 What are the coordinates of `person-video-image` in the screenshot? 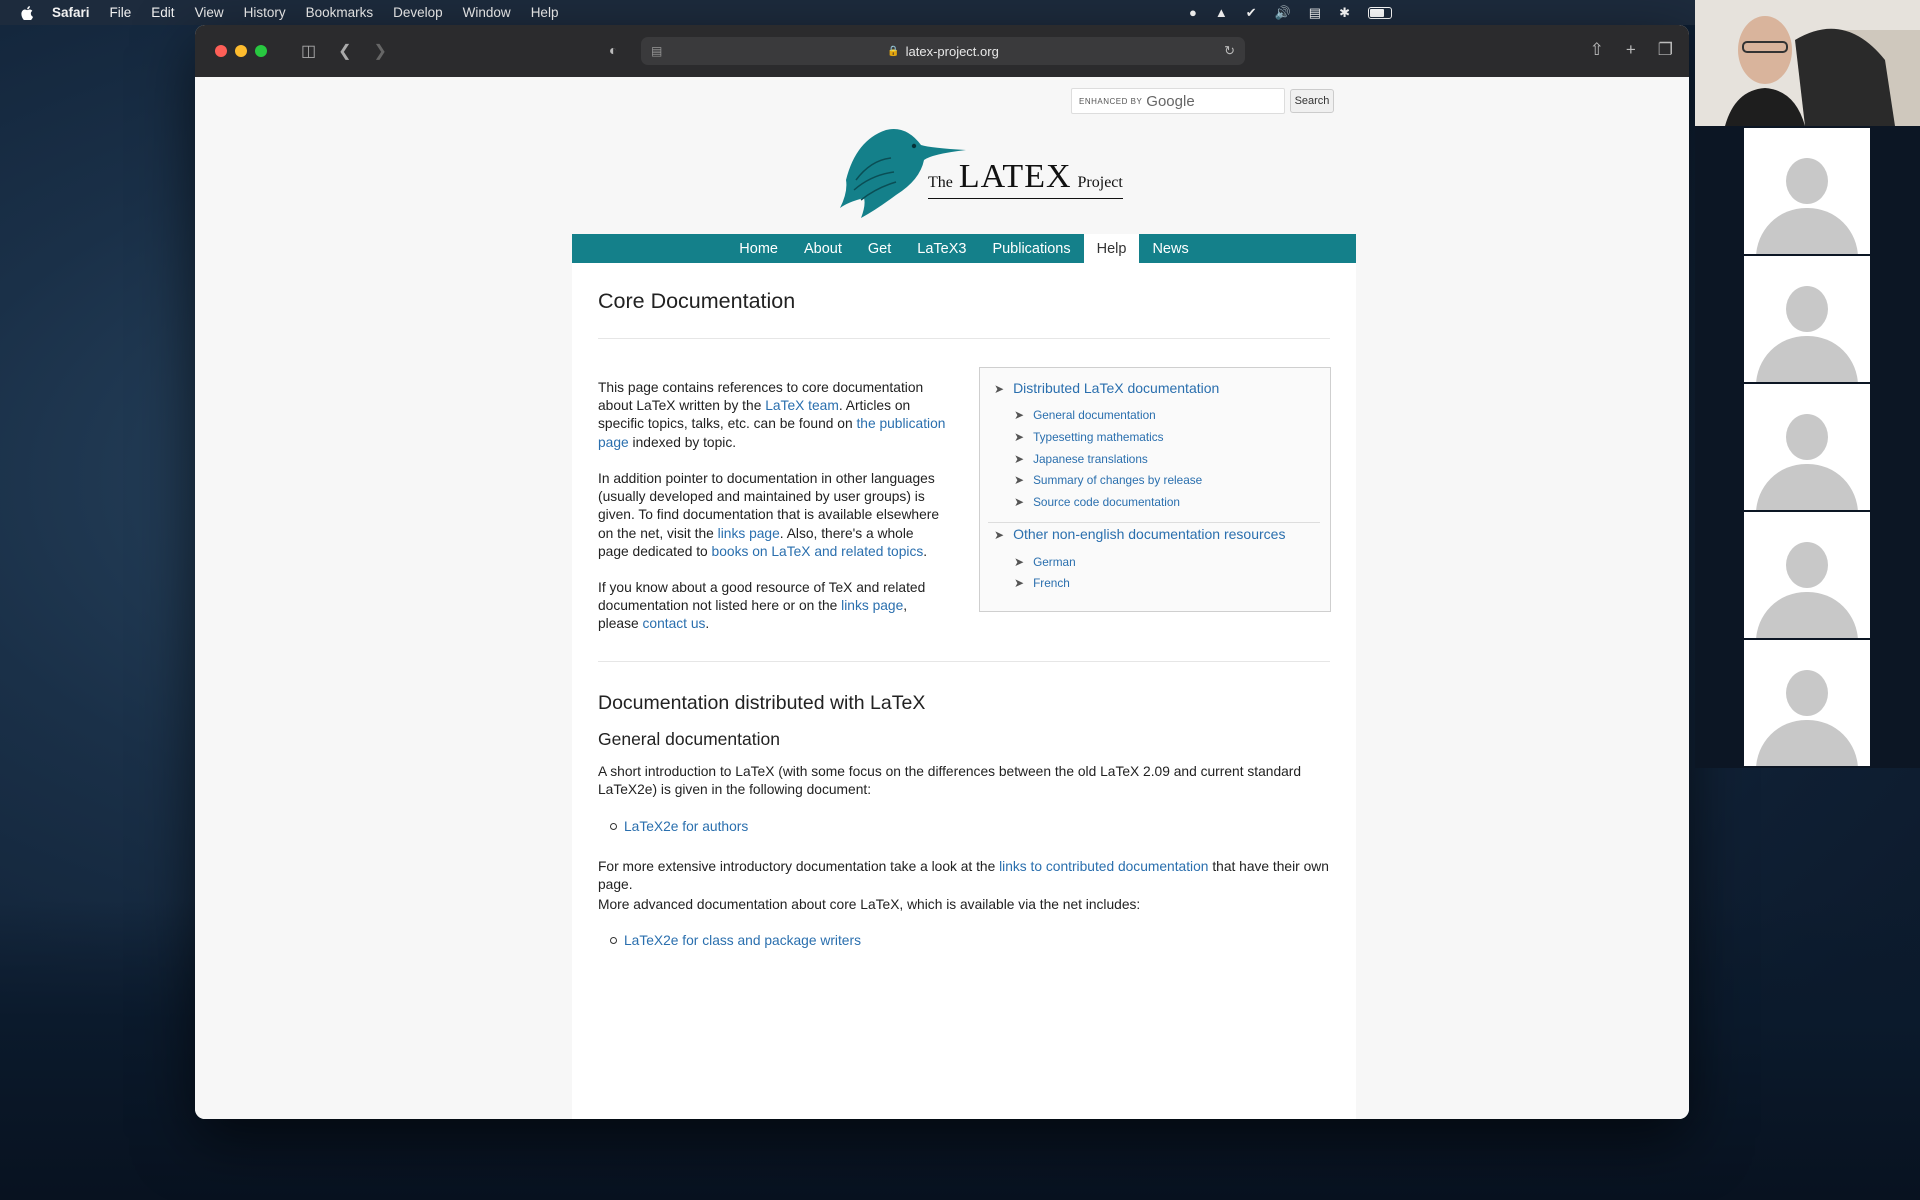 It's located at (1807, 63).